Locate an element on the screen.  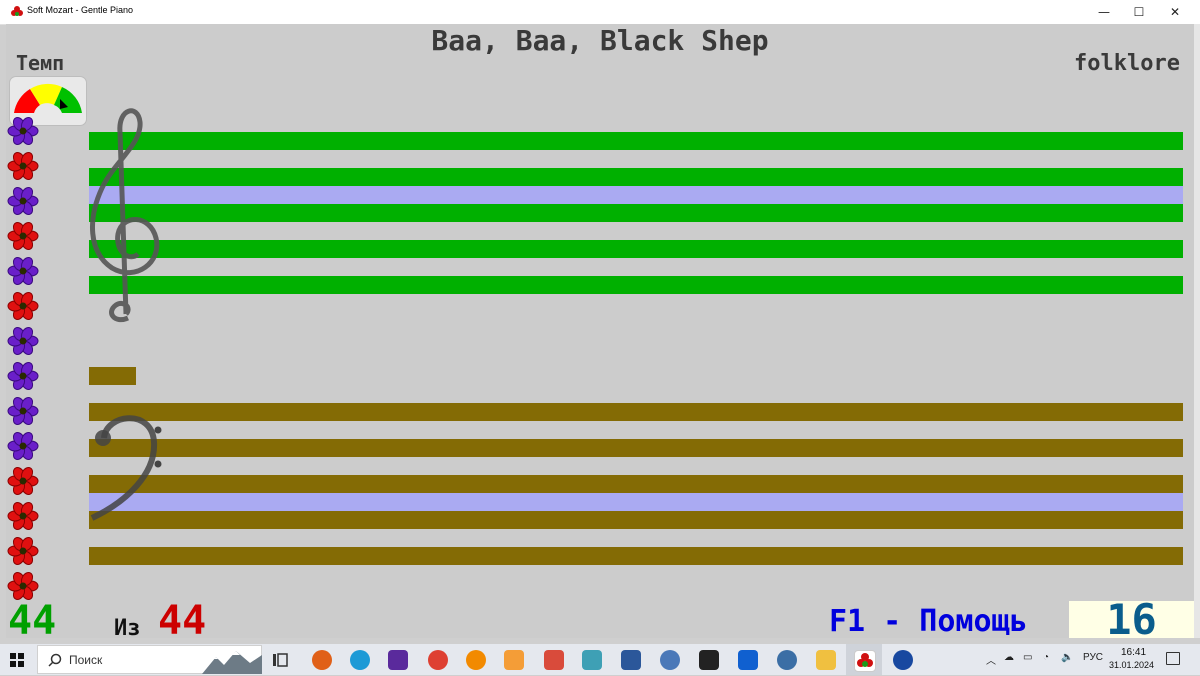
search-icon is located at coordinates (55, 660).